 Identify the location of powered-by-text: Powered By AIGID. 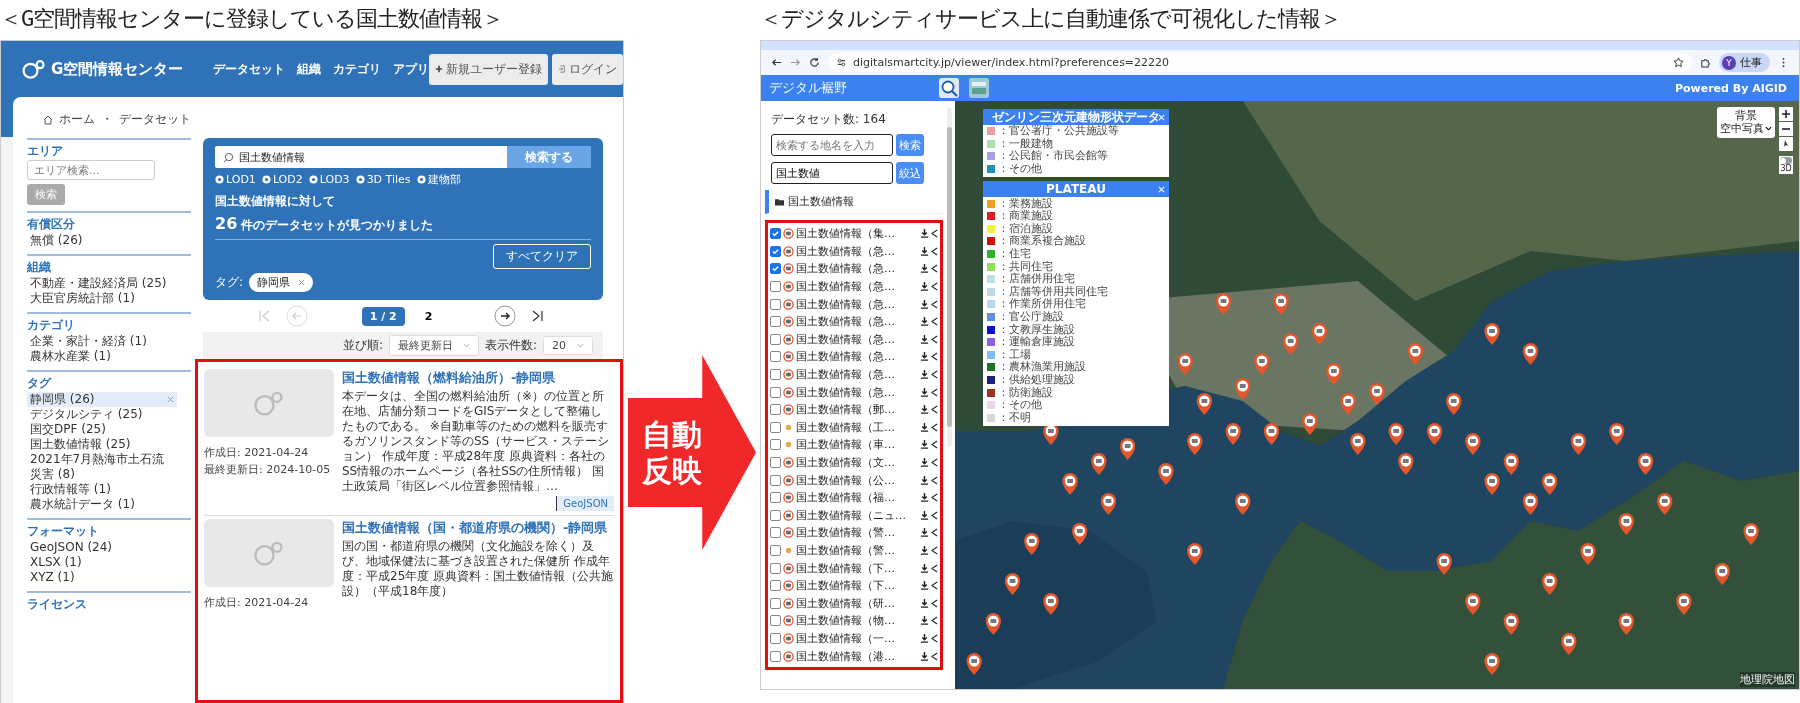
(1730, 88).